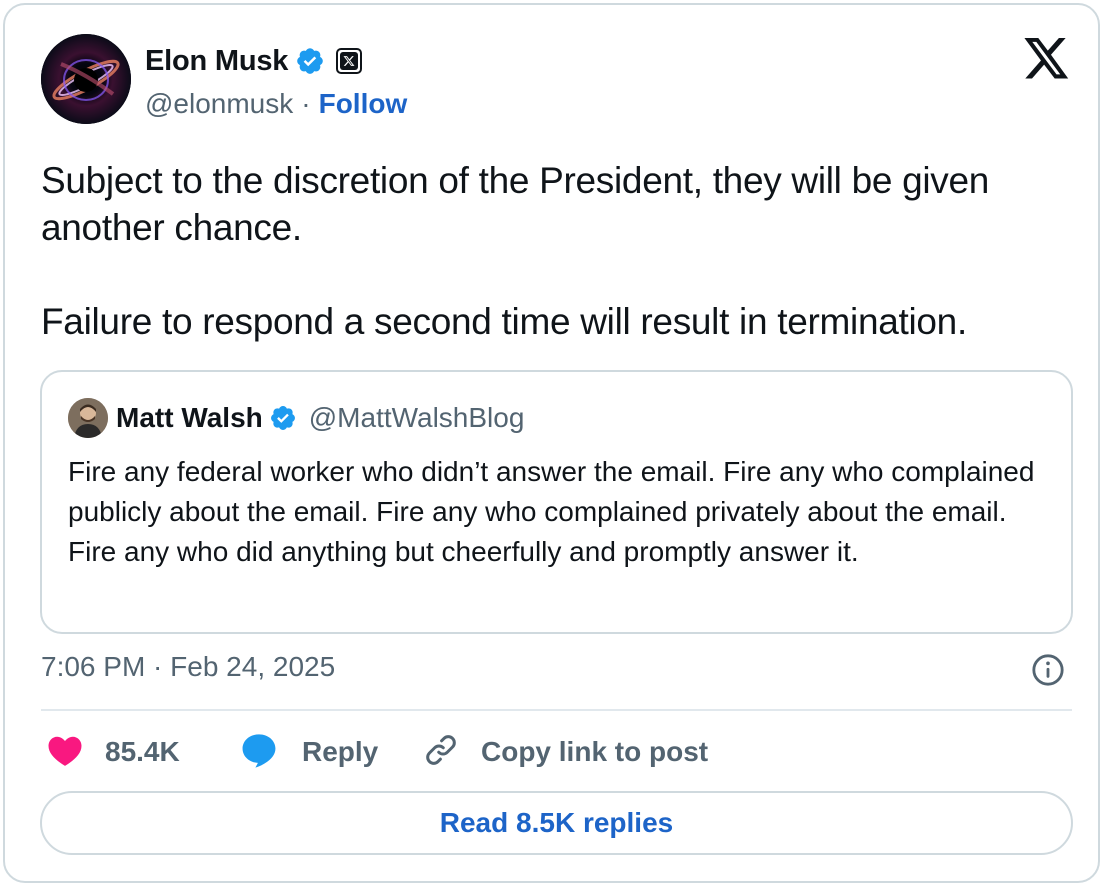 The image size is (1104, 888). I want to click on info-icon, so click(1048, 670).